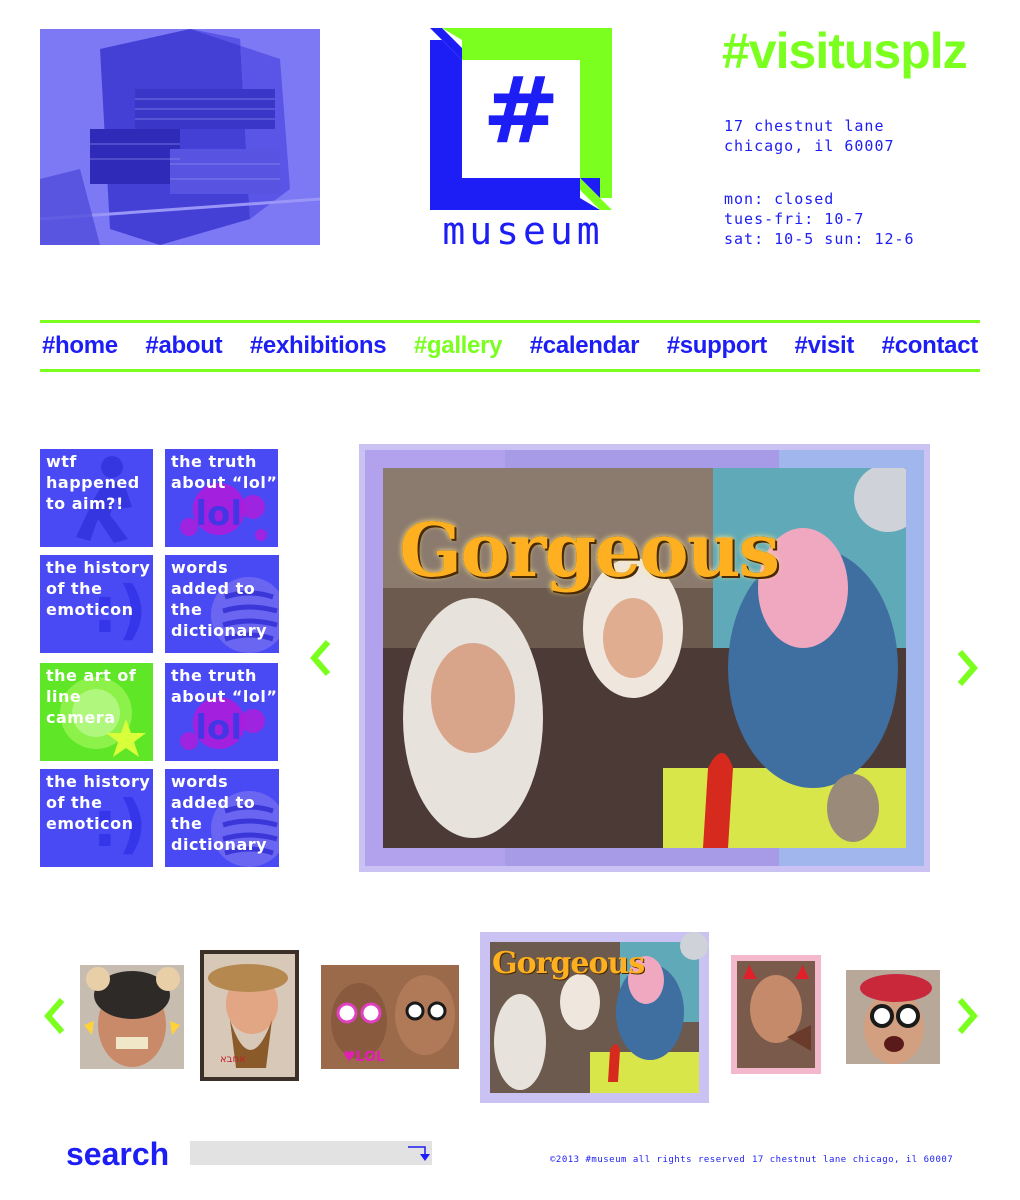  I want to click on gallery-thumbnail: ♥LOL, so click(390, 1017).